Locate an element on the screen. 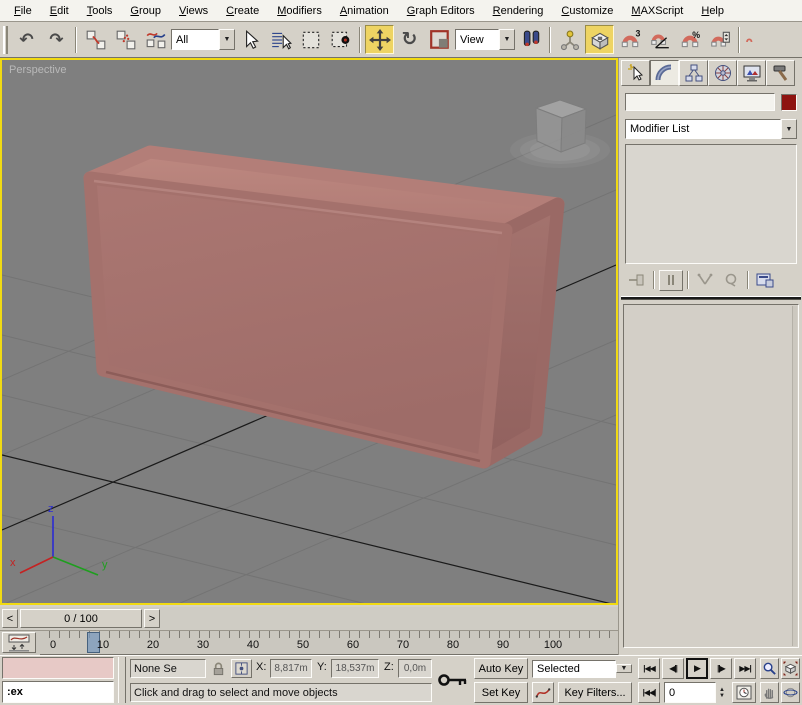 The width and height of the screenshot is (802, 705). current-frame-field: 0 is located at coordinates (690, 692).